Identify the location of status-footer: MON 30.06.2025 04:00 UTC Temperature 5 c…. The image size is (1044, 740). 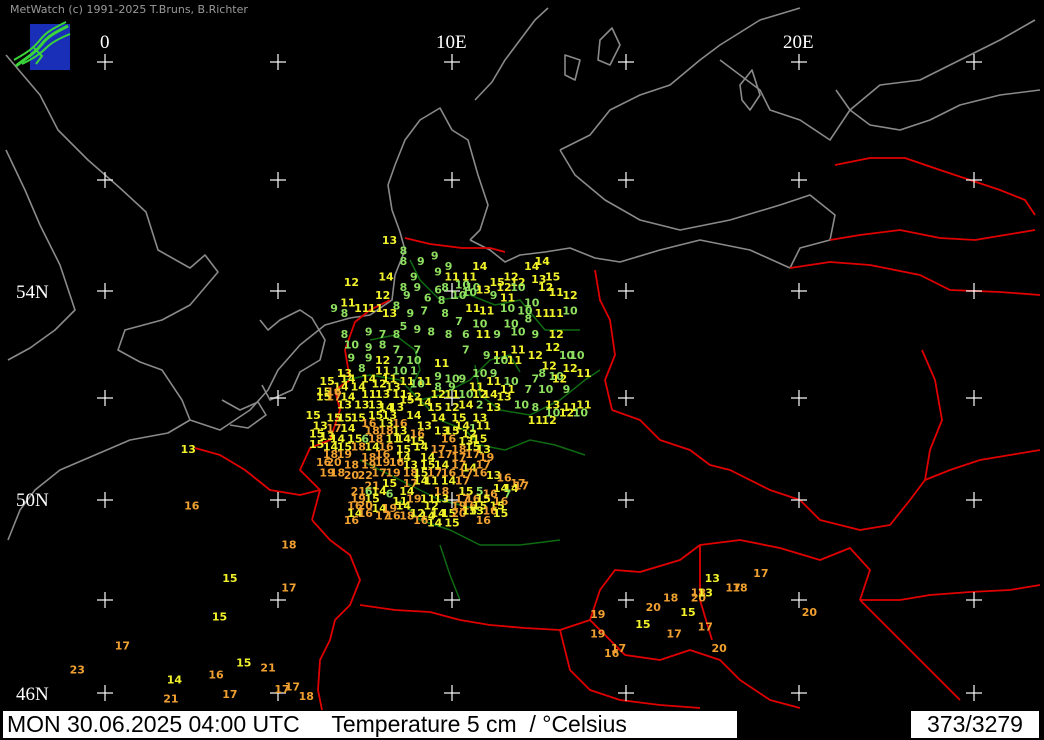
(522, 724).